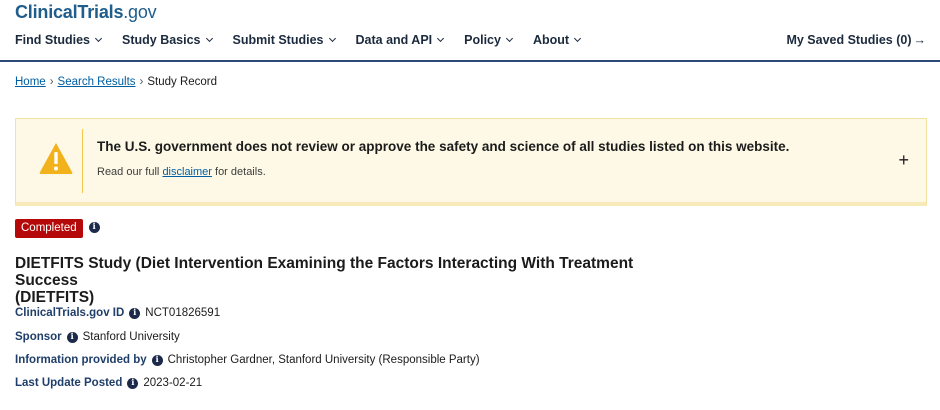 Image resolution: width=940 pixels, height=410 pixels. What do you see at coordinates (69, 383) in the screenshot?
I see `field-label: Last Update Posted` at bounding box center [69, 383].